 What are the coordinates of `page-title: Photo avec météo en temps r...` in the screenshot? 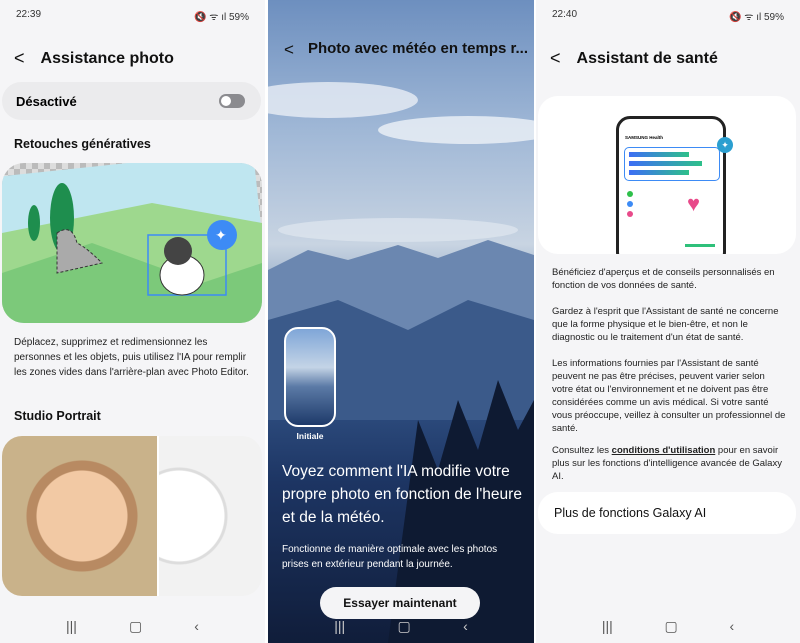 It's located at (418, 48).